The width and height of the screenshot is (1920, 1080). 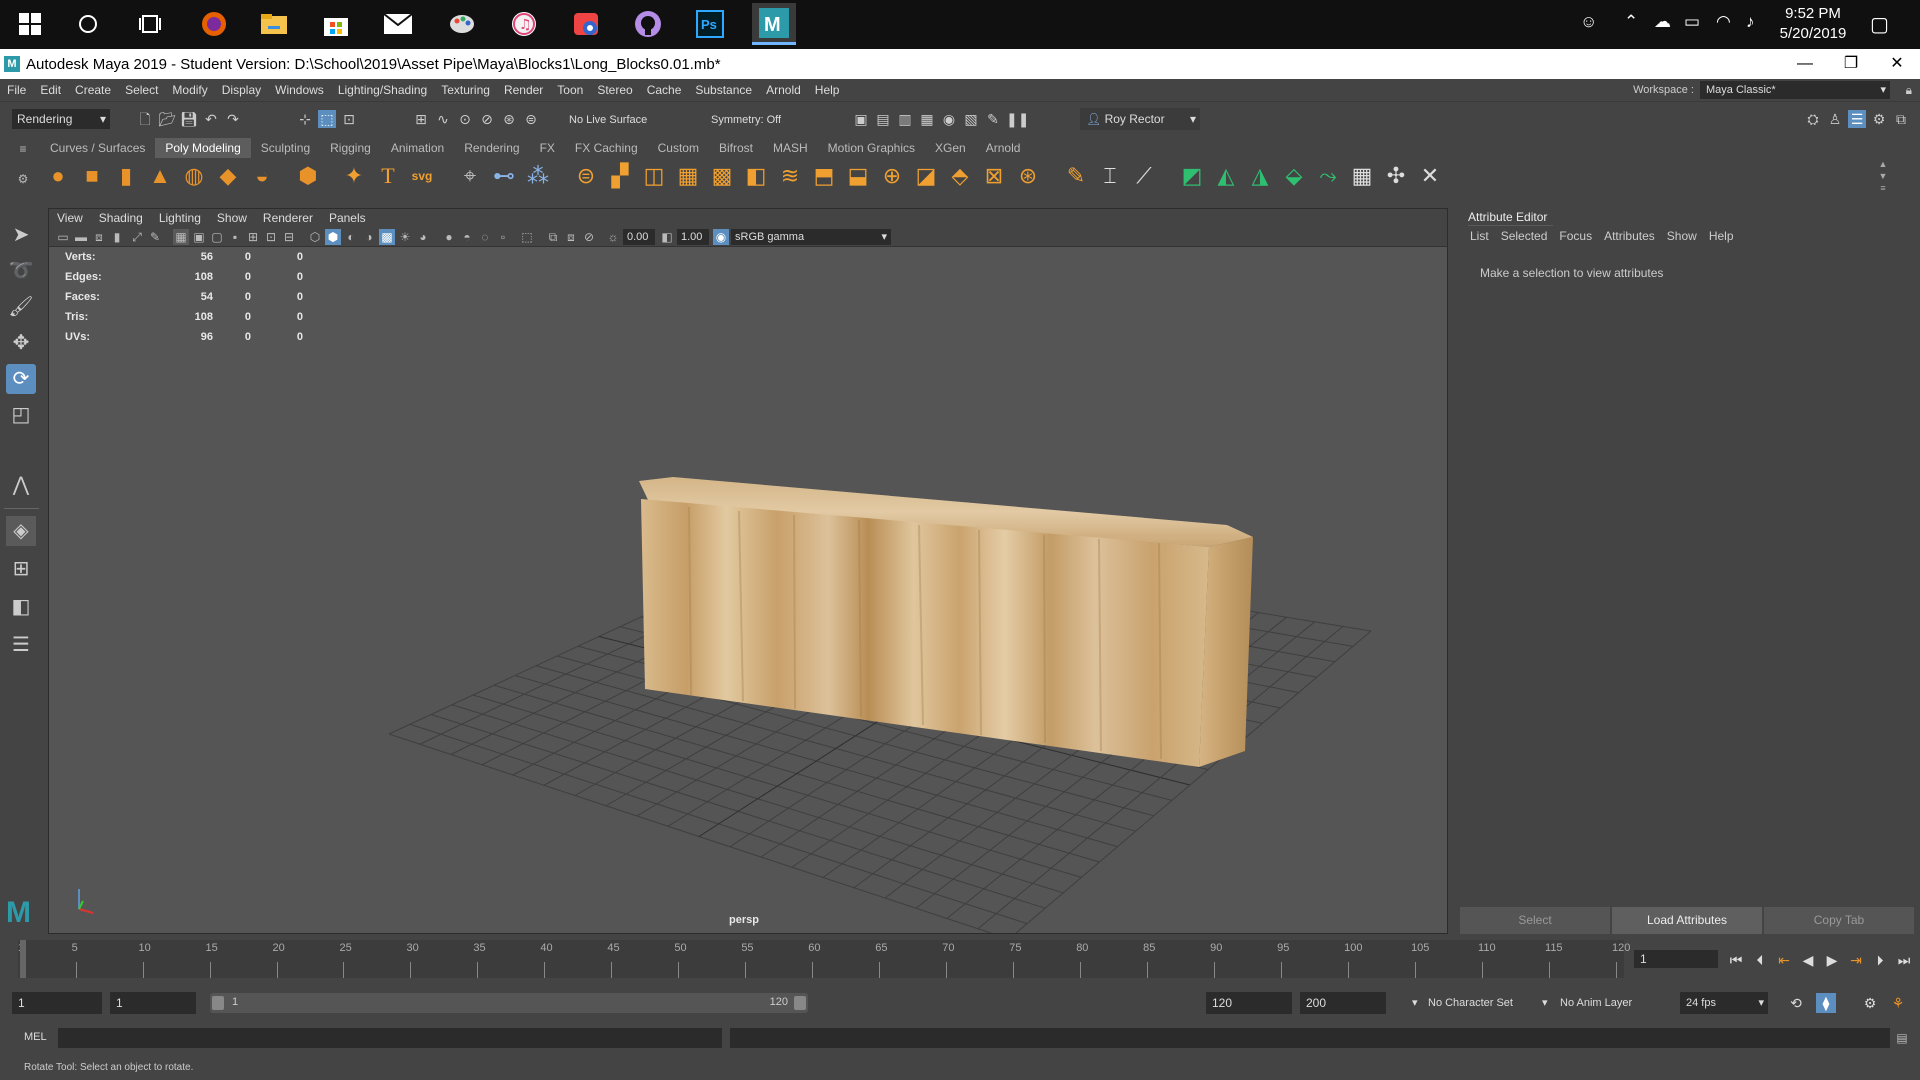 I want to click on safe-action-icon: ⊡, so click(x=271, y=237).